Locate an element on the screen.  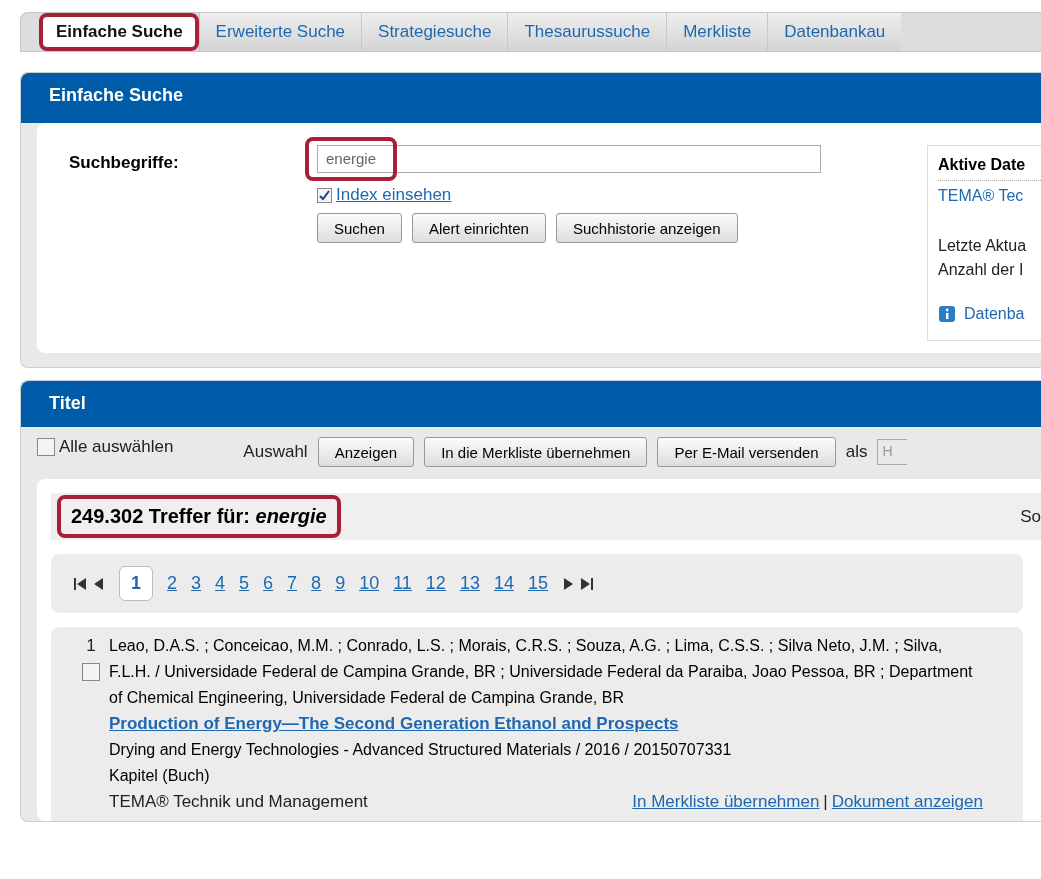
page-link: 9 is located at coordinates (340, 583).